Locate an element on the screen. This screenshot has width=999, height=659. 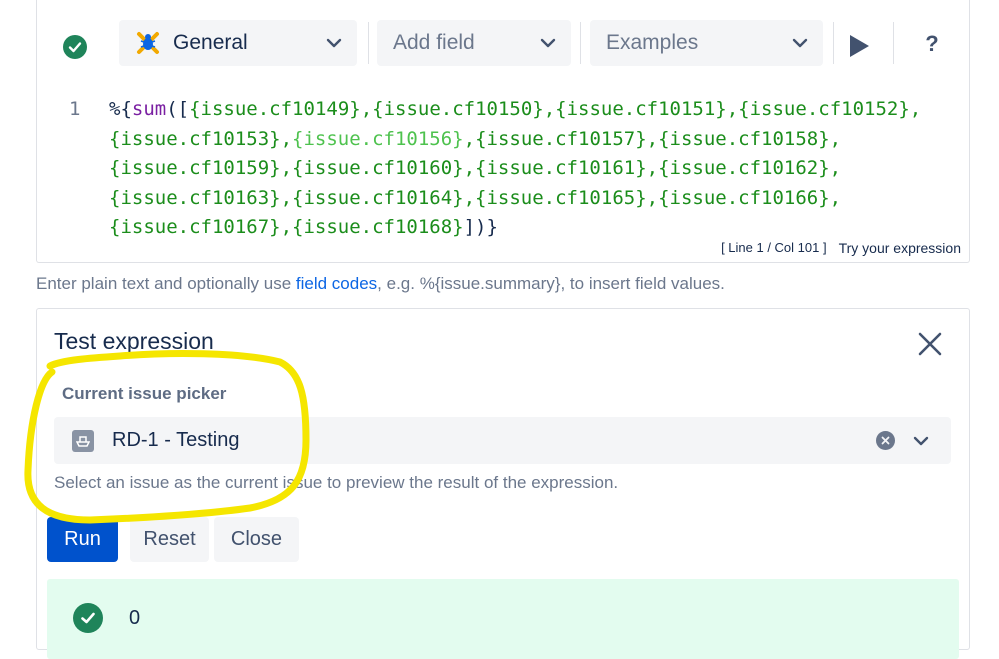
editor-toolbar: General Add field Examples ? is located at coordinates (503, 44).